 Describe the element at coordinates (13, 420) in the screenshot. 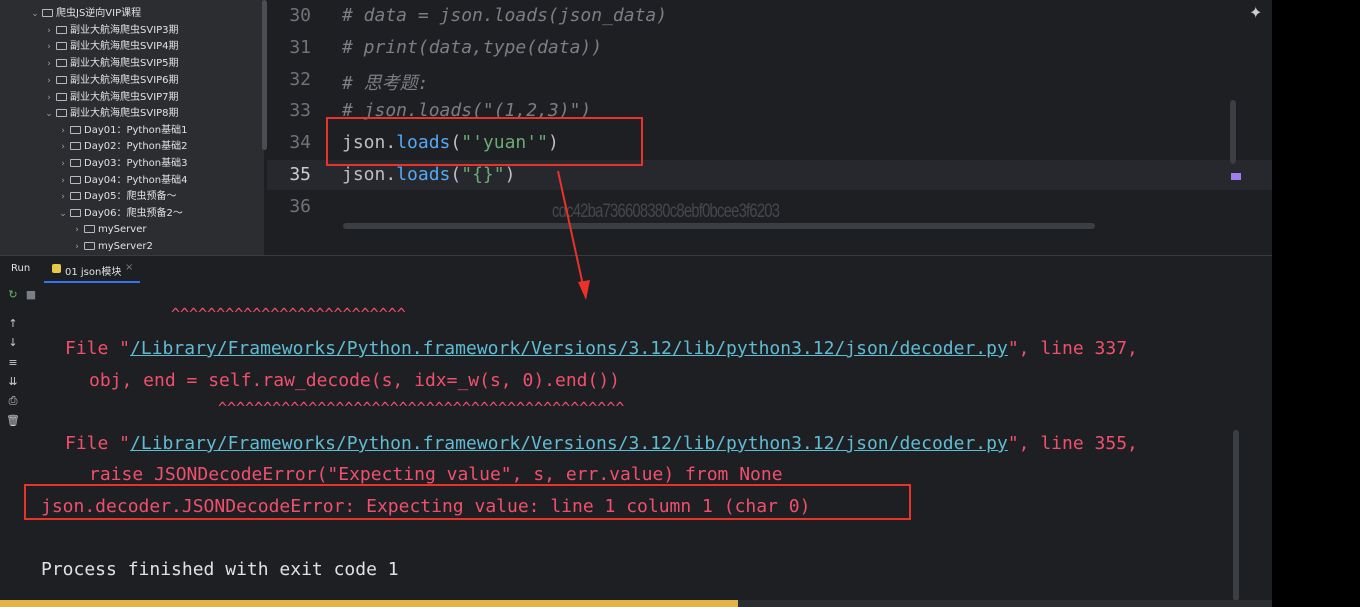

I see `trash-icon: 🗑` at that location.